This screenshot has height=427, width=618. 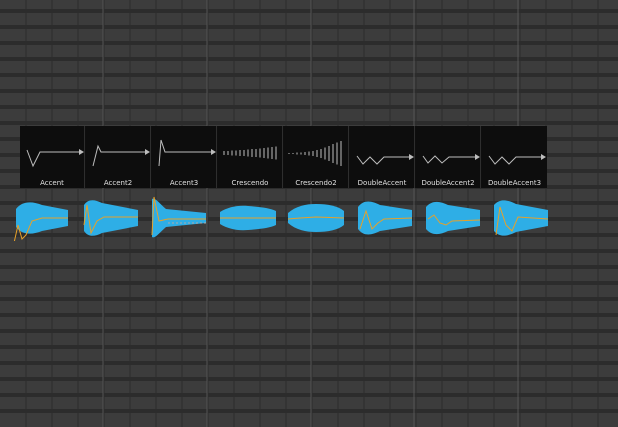 I want to click on waveform-preview-doubleaccent, so click(x=386, y=218).